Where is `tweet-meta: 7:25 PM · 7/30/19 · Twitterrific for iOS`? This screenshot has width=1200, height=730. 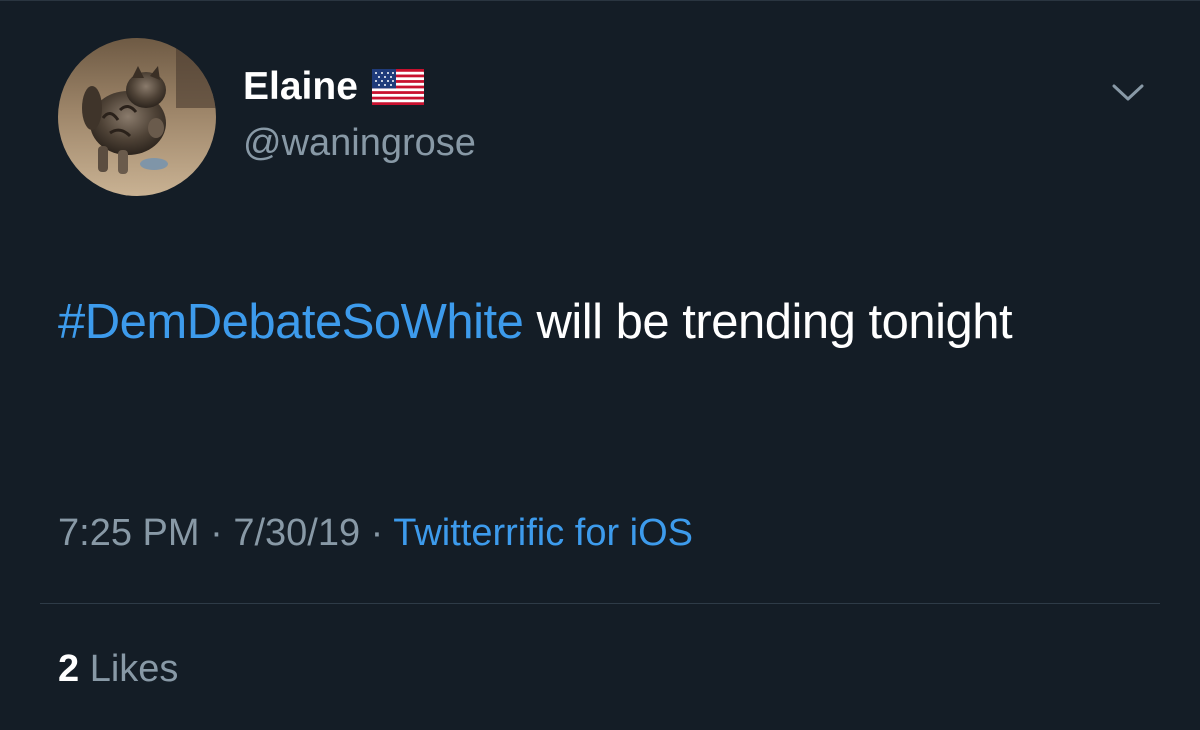
tweet-meta: 7:25 PM · 7/30/19 · Twitterrific for iOS is located at coordinates (375, 533).